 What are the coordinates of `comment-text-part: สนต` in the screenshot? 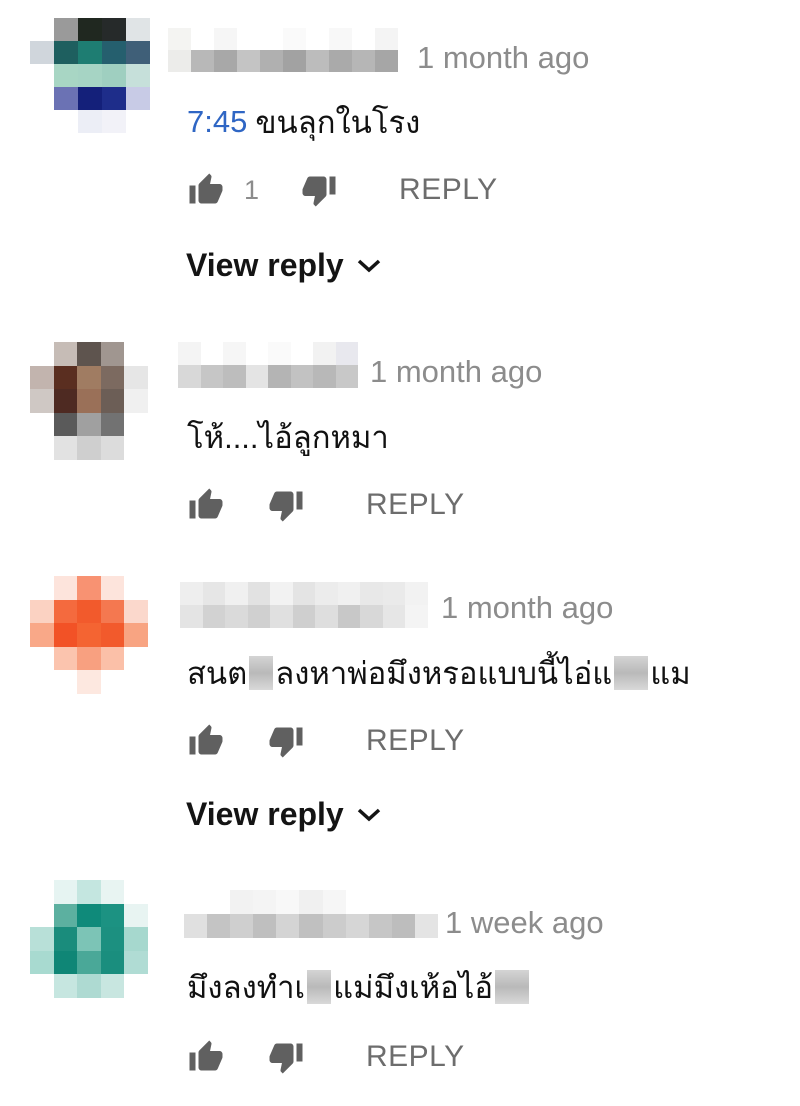 It's located at (217, 673).